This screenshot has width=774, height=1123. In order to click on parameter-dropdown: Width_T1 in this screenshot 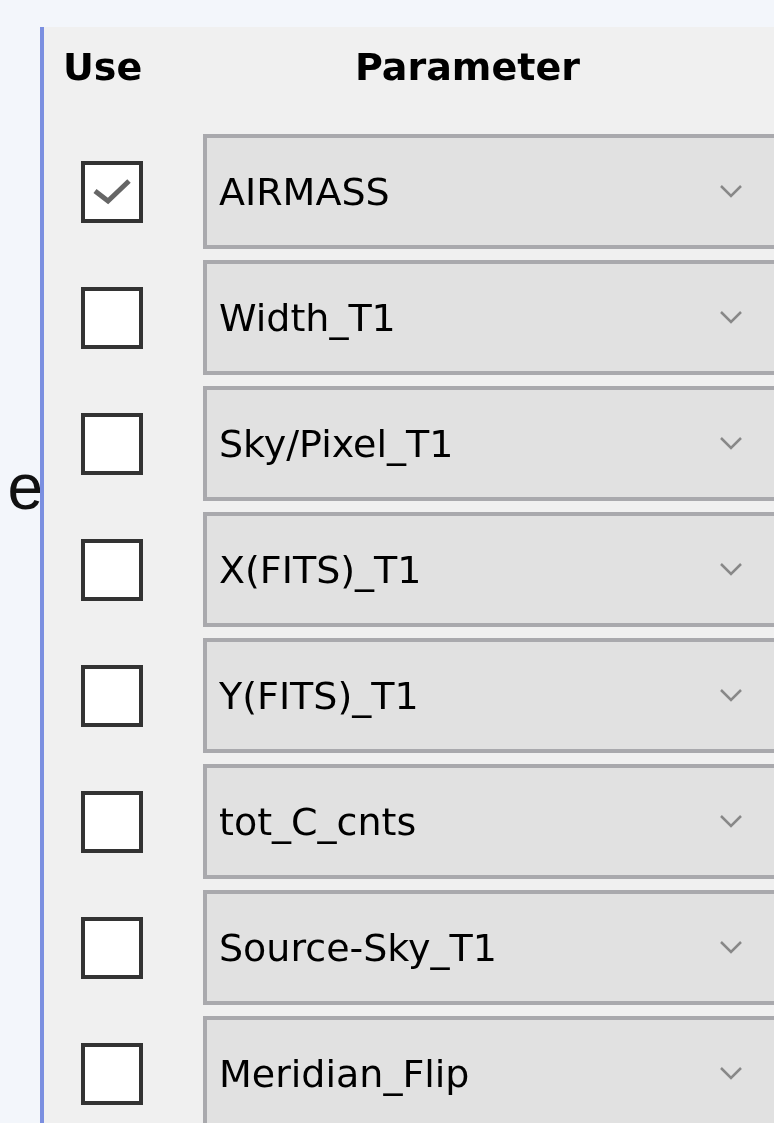, I will do `click(488, 317)`.